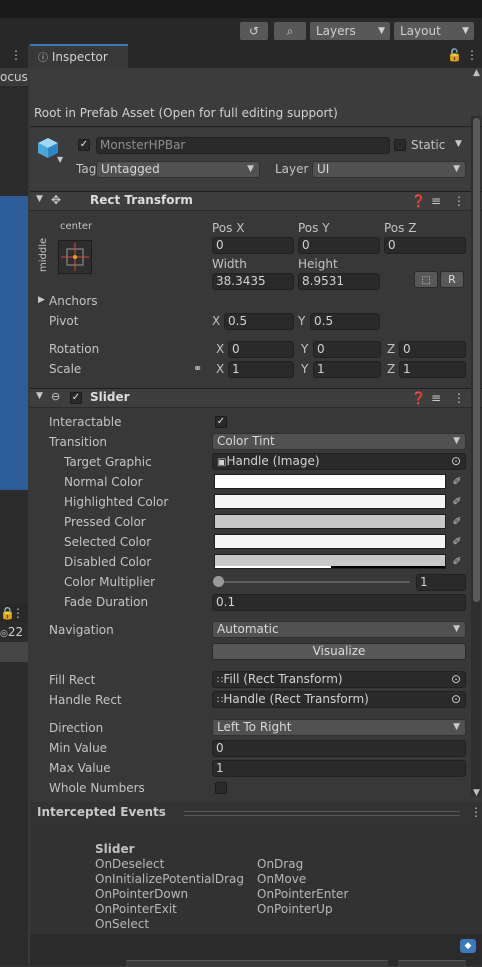 The width and height of the screenshot is (482, 967). Describe the element at coordinates (303, 894) in the screenshot. I see `event-item: OnPointerEnter` at that location.